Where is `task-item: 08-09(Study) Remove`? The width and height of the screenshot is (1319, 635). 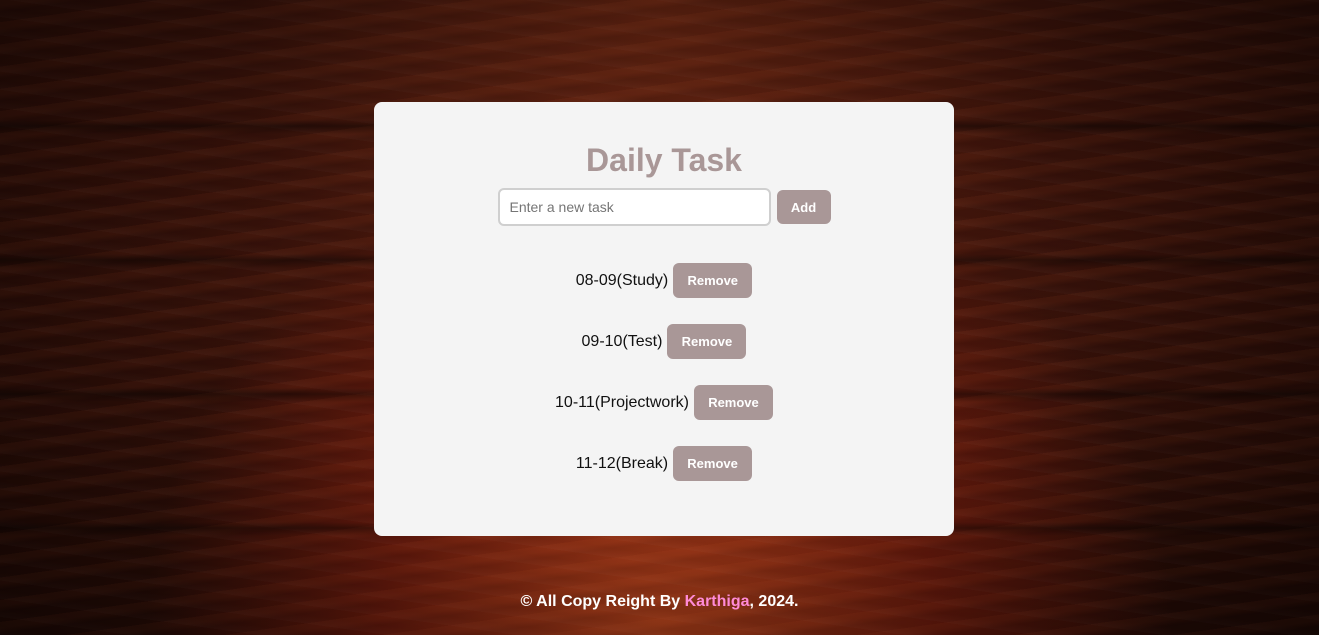 task-item: 08-09(Study) Remove is located at coordinates (664, 280).